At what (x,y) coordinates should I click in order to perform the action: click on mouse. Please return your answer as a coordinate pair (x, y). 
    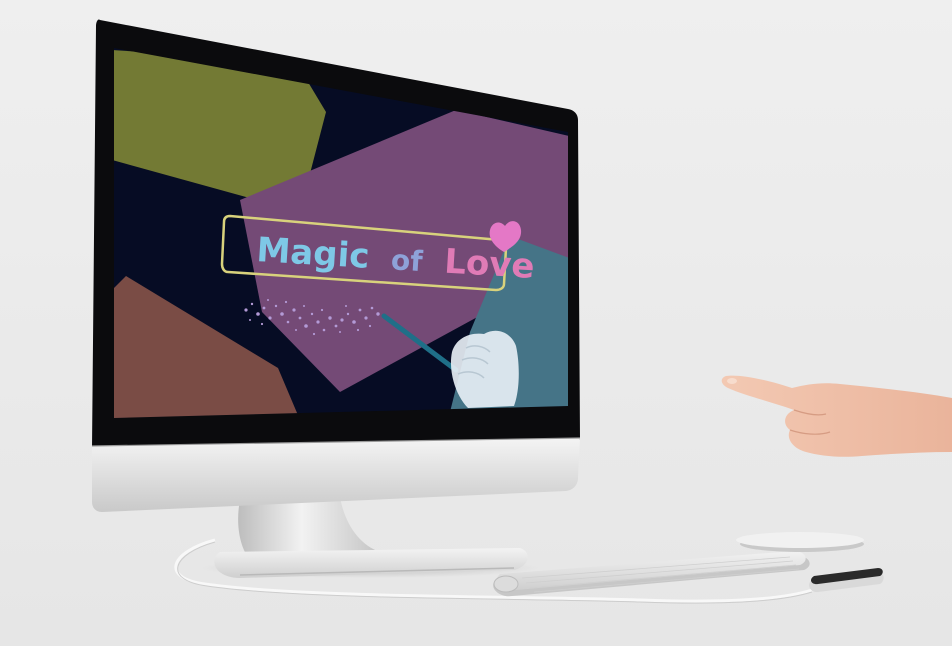
    Looking at the image, I should click on (800, 542).